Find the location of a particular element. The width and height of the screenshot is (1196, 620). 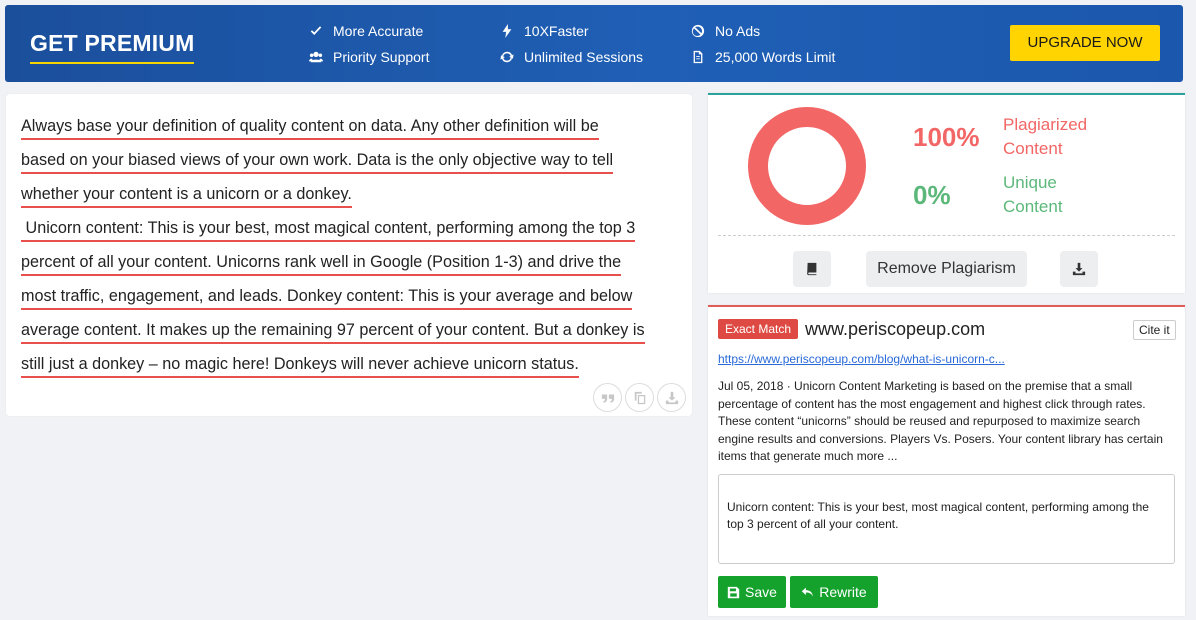

feature-more-accurate: More Accurate is located at coordinates (365, 31).